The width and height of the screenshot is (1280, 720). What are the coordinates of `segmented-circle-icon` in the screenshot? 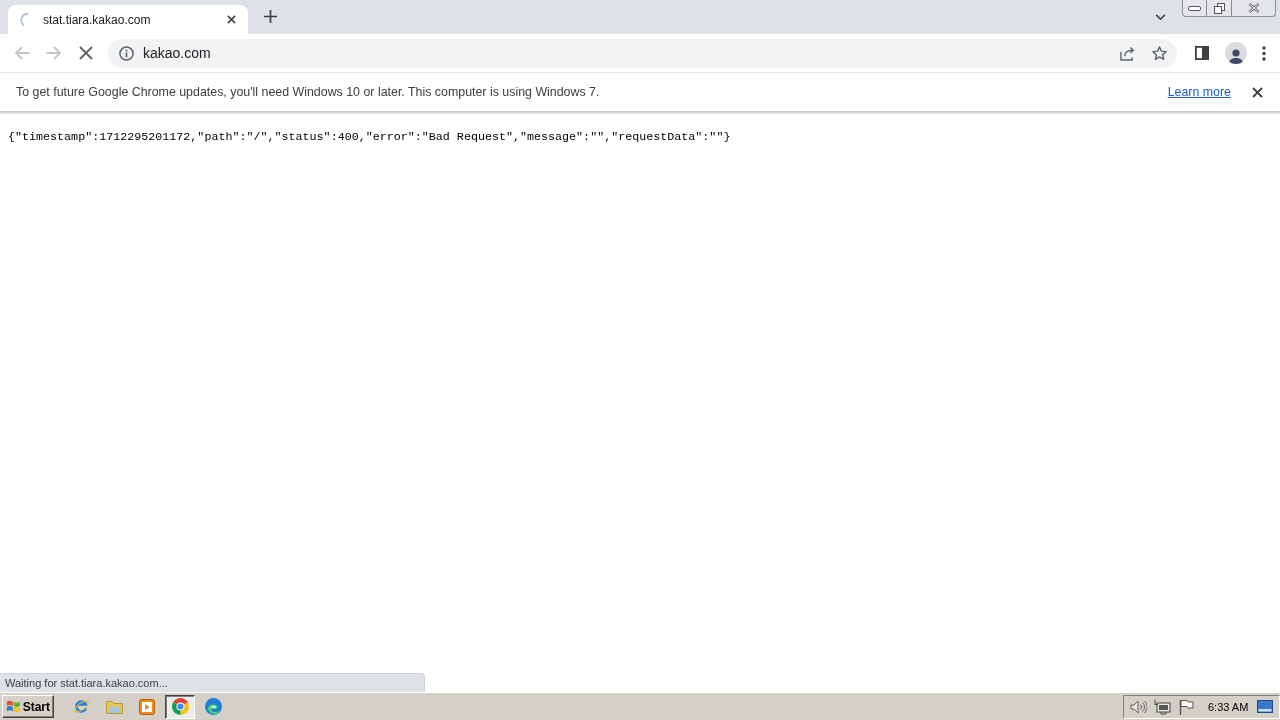 It's located at (180, 706).